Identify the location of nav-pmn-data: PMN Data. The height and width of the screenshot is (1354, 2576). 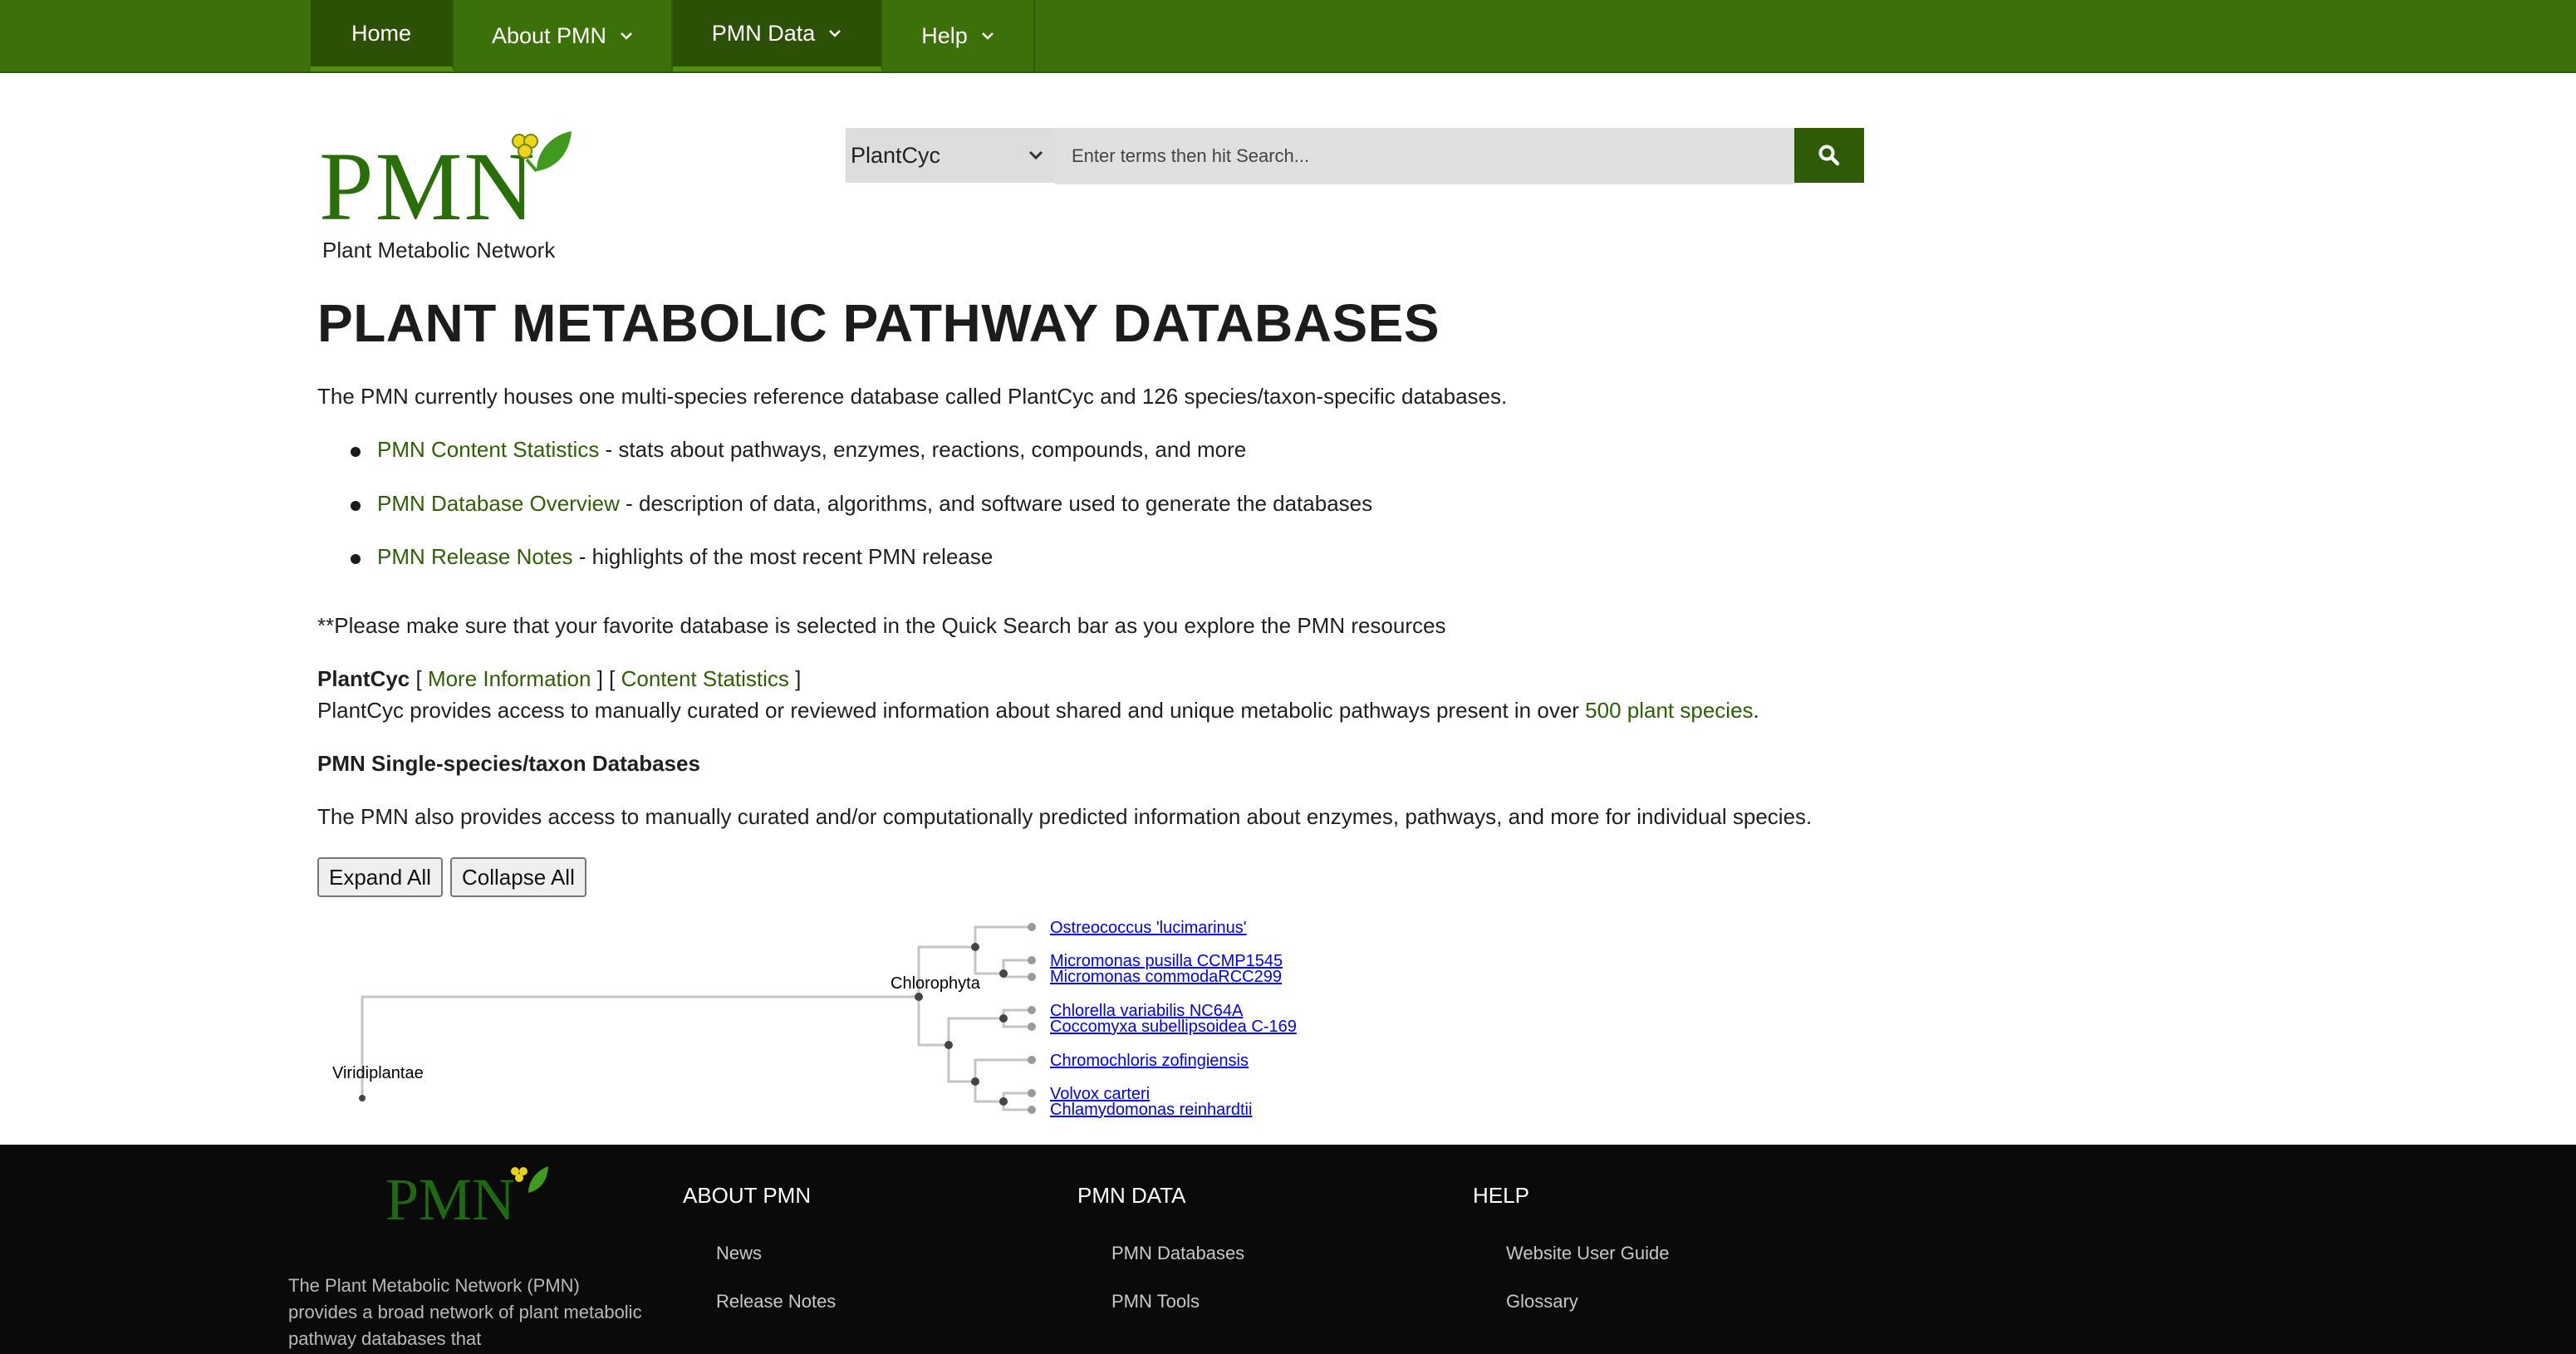
(777, 35).